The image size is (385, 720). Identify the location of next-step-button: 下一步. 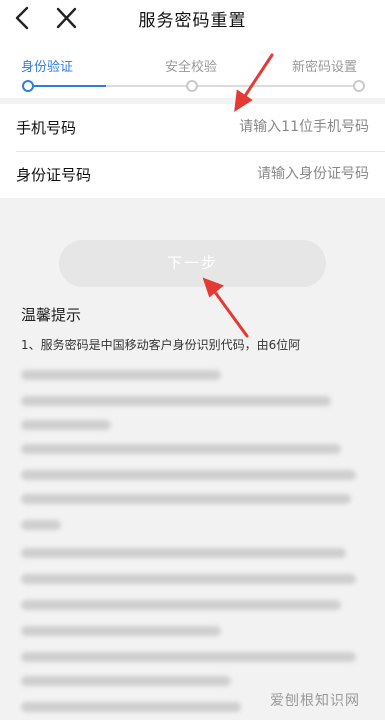
(192, 263).